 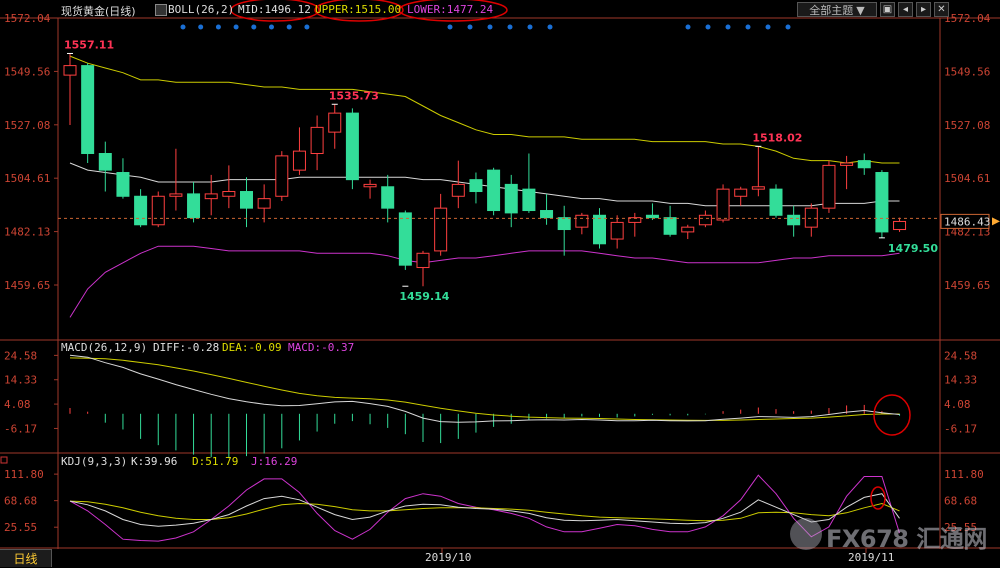 I want to click on x-tick-label: 2019/10, so click(x=448, y=557).